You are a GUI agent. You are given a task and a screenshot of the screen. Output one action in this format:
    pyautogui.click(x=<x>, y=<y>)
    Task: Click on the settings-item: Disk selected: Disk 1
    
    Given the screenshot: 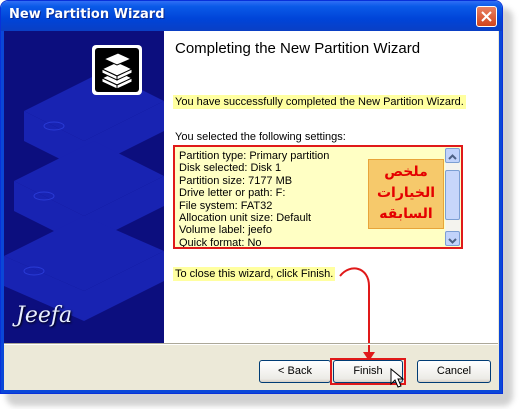 What is the action you would take?
    pyautogui.click(x=230, y=168)
    